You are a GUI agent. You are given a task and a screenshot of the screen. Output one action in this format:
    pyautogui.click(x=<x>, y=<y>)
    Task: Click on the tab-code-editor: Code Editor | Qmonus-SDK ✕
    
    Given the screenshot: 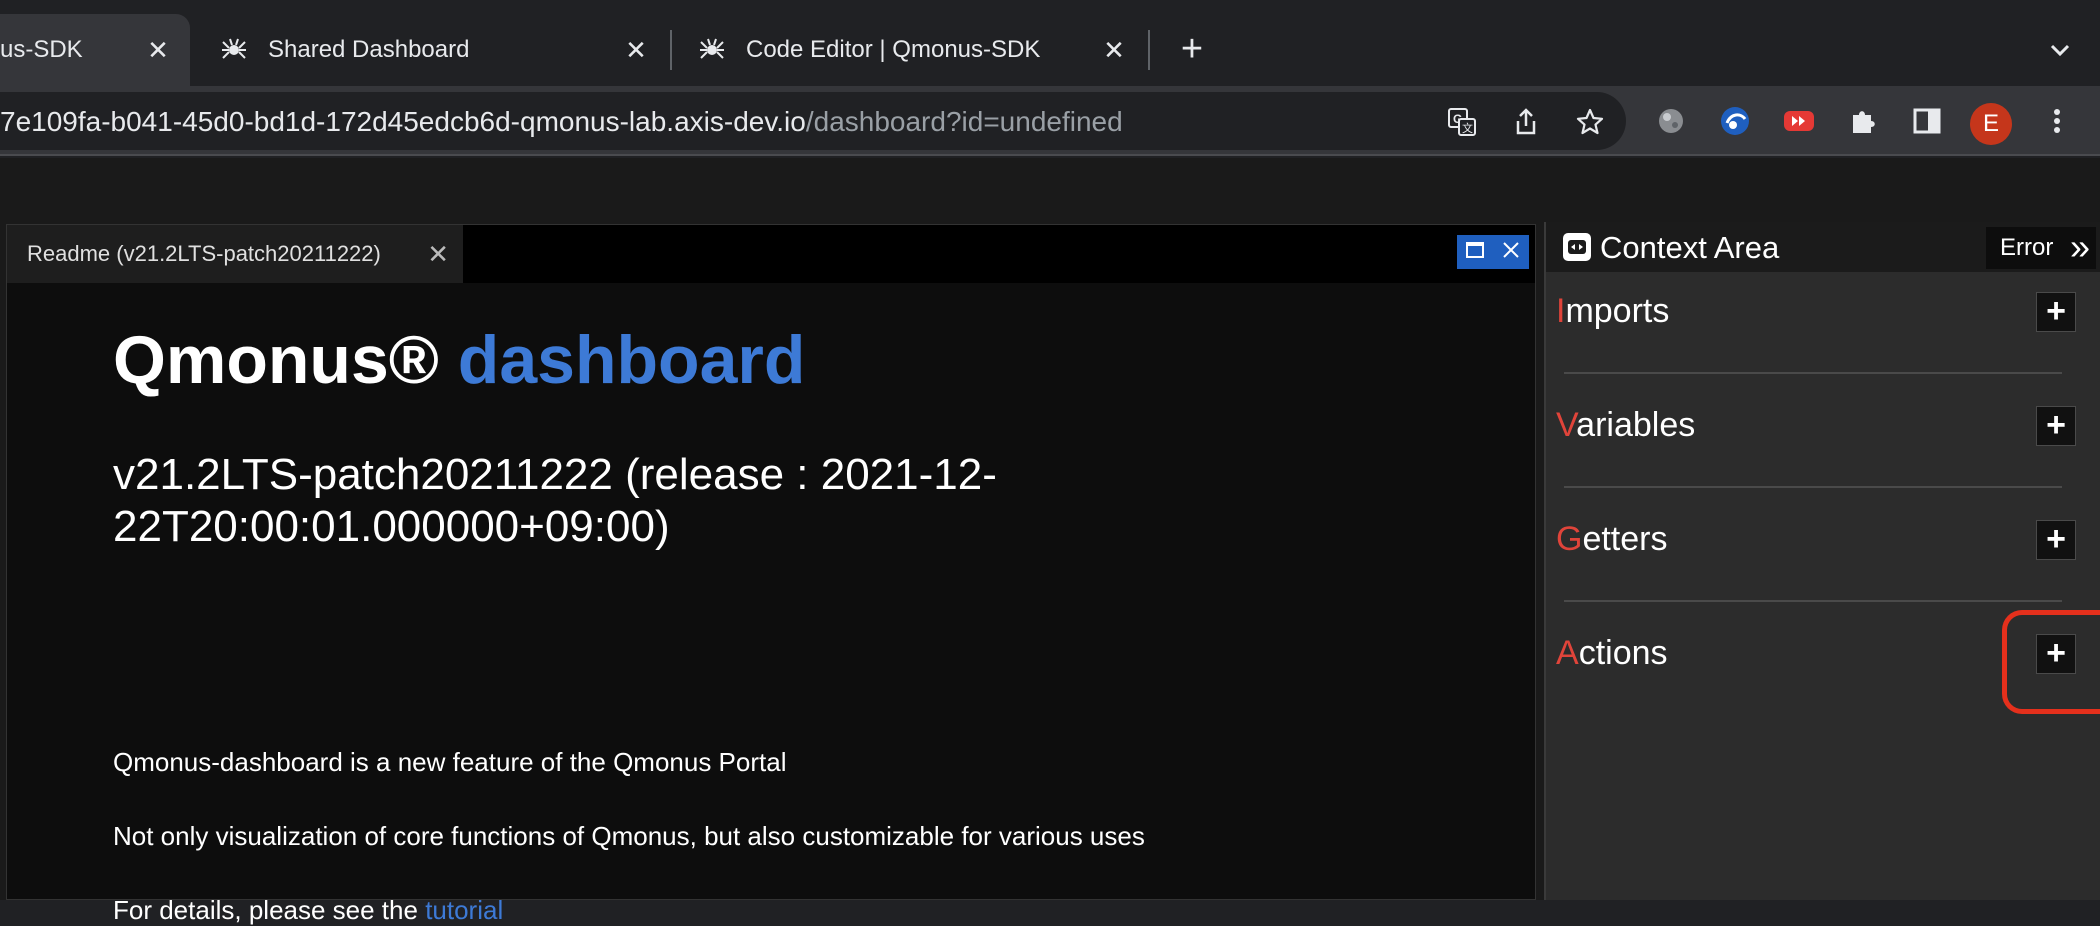 What is the action you would take?
    pyautogui.click(x=910, y=50)
    